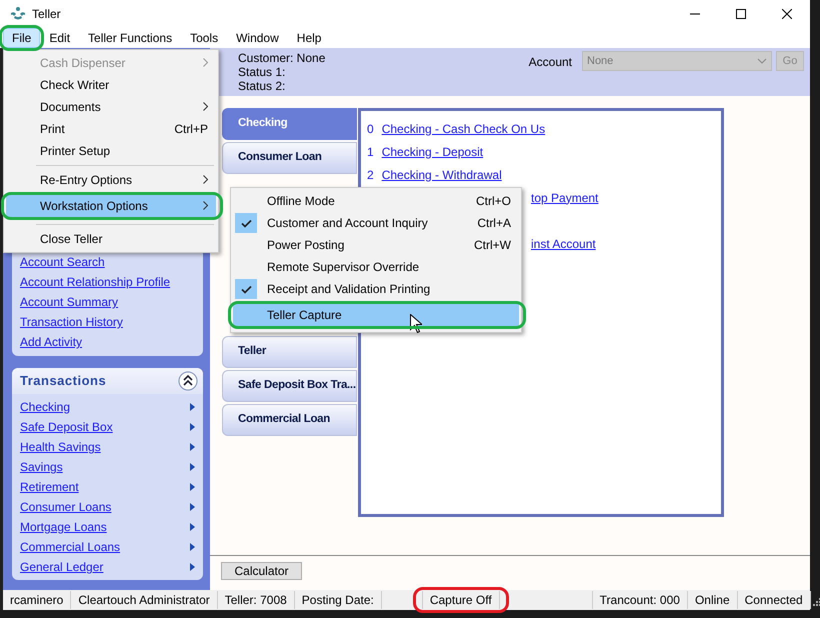 The width and height of the screenshot is (820, 618). I want to click on collapse-icon, so click(188, 381).